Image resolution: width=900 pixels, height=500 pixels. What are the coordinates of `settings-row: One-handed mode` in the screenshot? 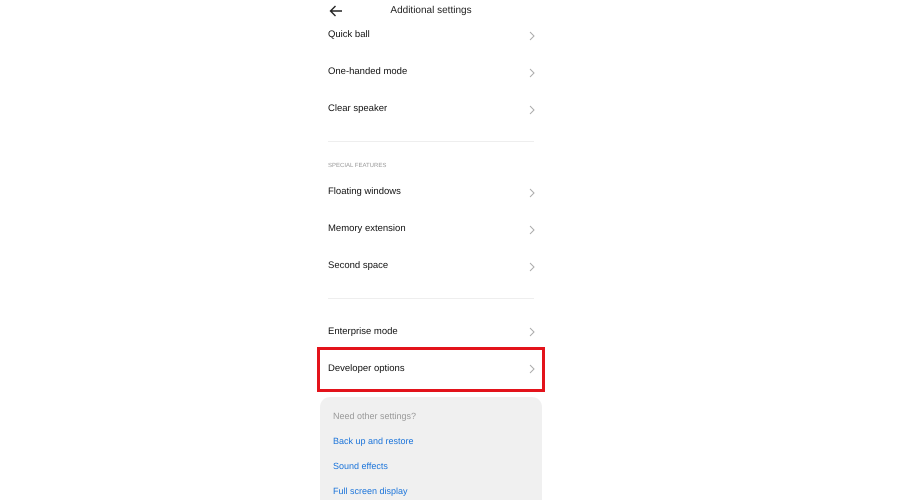 It's located at (431, 72).